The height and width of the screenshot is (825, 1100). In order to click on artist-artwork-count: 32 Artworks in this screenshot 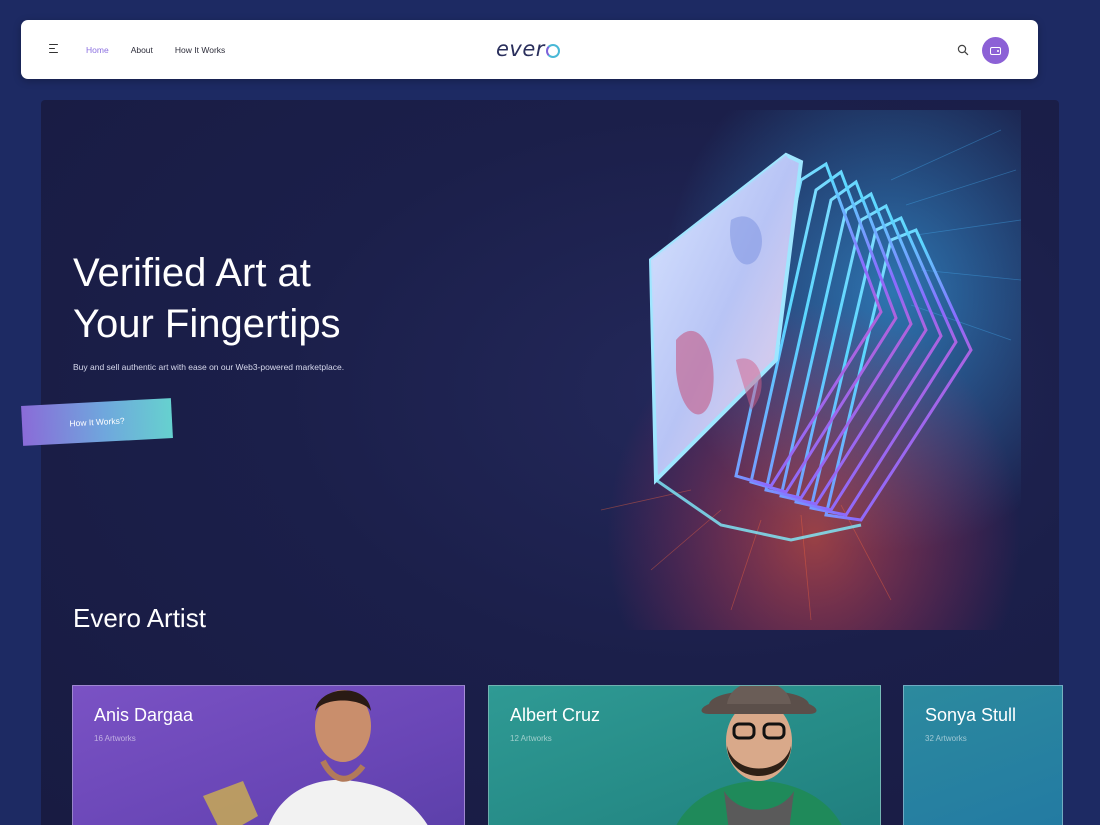, I will do `click(946, 738)`.